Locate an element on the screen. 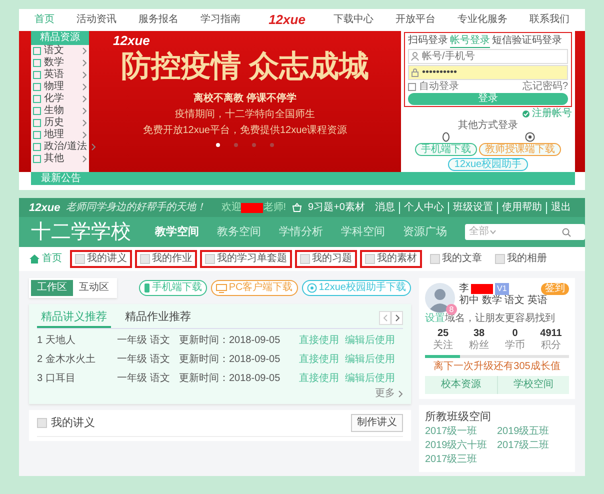 Image resolution: width=604 pixels, height=494 pixels. sidebar-item: 历史 is located at coordinates (60, 123).